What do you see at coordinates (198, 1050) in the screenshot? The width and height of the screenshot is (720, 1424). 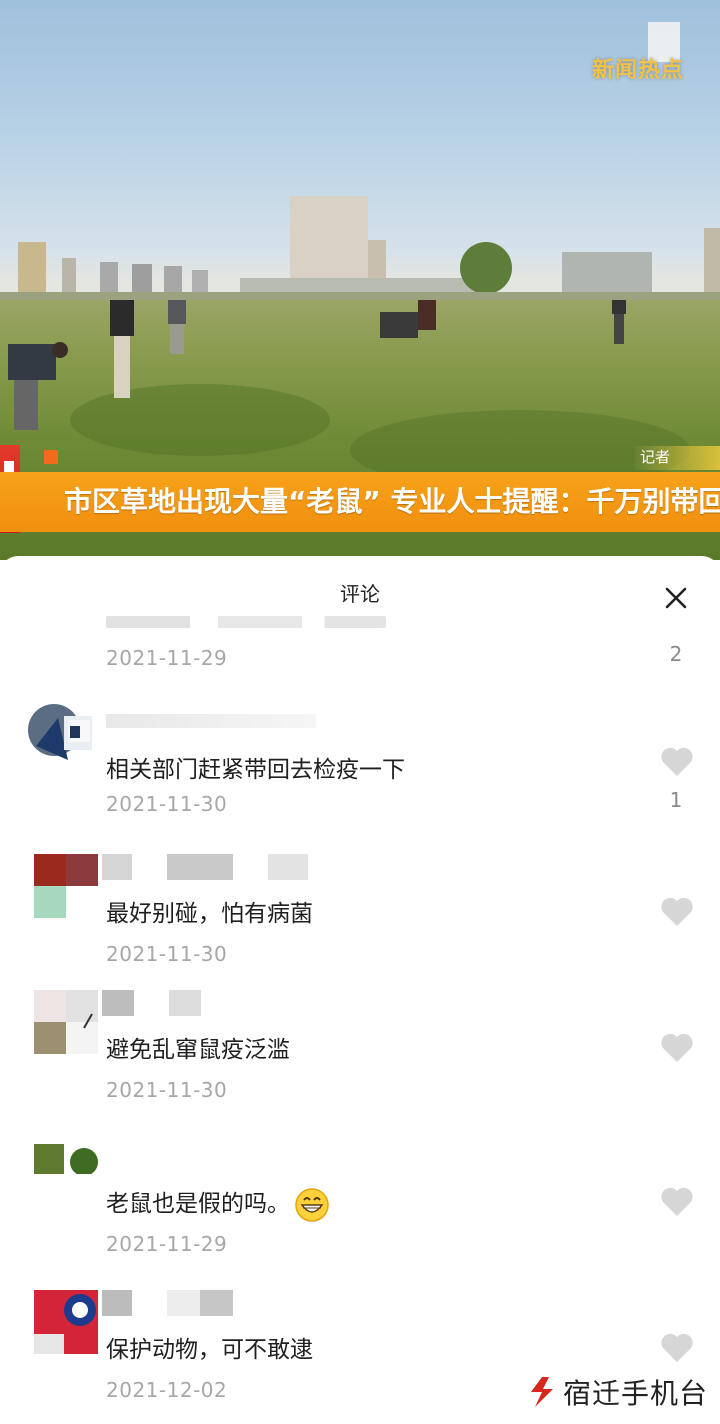 I see `comment-text: 避免乱窜鼠疫泛滥` at bounding box center [198, 1050].